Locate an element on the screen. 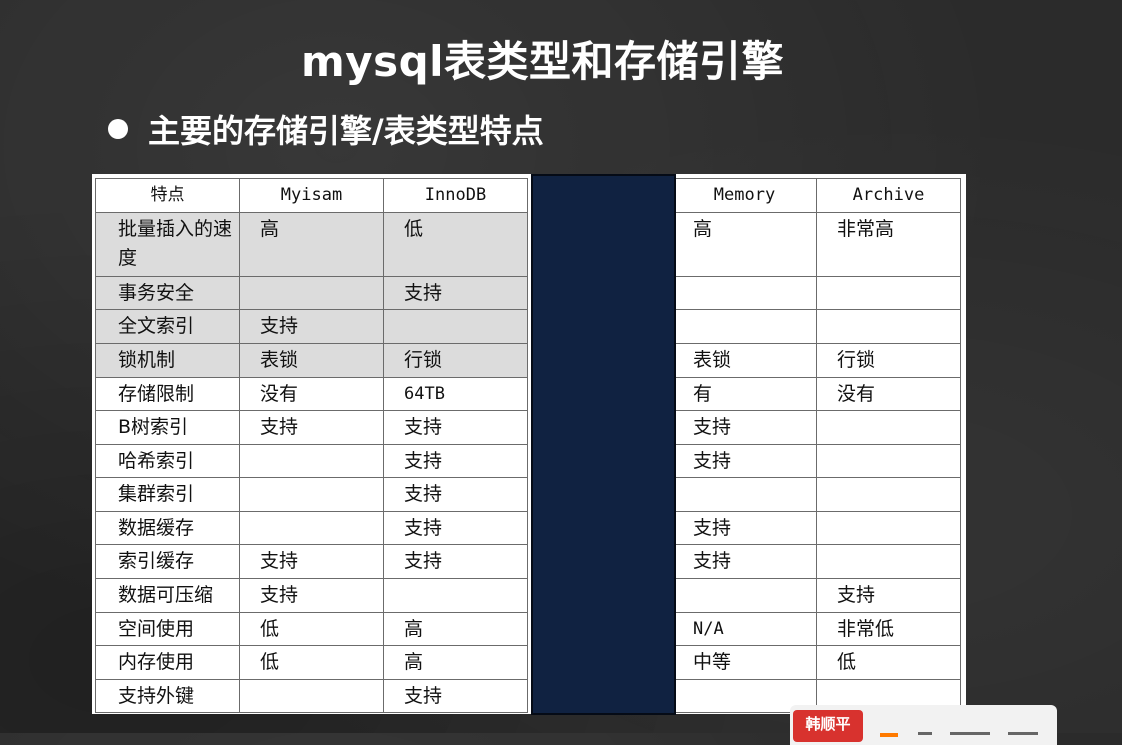 Image resolution: width=1122 pixels, height=745 pixels. table-row: 空间使用低高 N/A 非常低 is located at coordinates (528, 629).